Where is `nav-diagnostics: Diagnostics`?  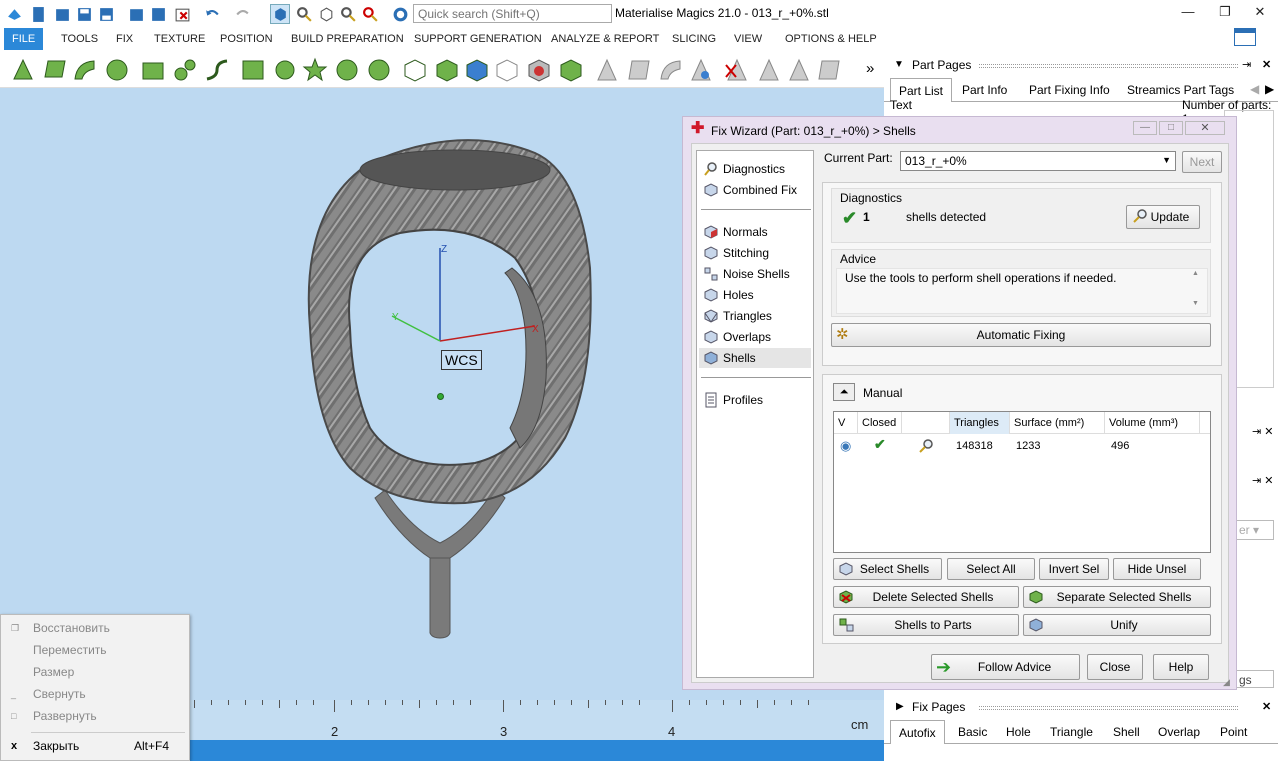
nav-diagnostics: Diagnostics is located at coordinates (755, 169).